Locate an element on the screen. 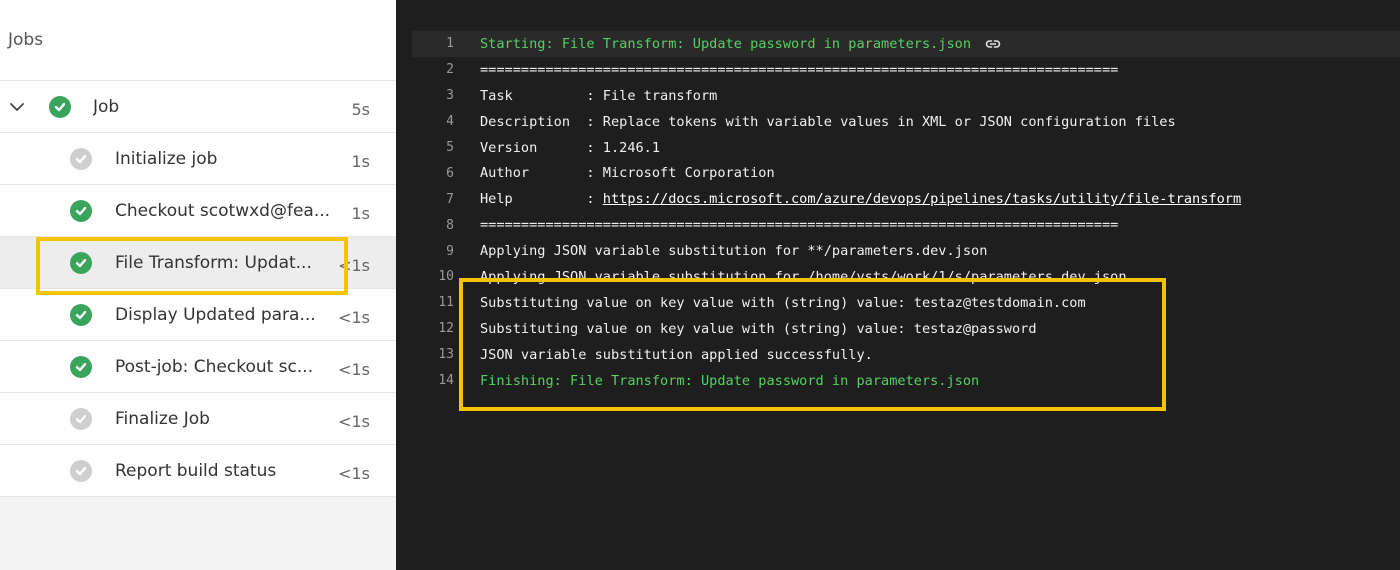  line-number: 9 is located at coordinates (450, 251).